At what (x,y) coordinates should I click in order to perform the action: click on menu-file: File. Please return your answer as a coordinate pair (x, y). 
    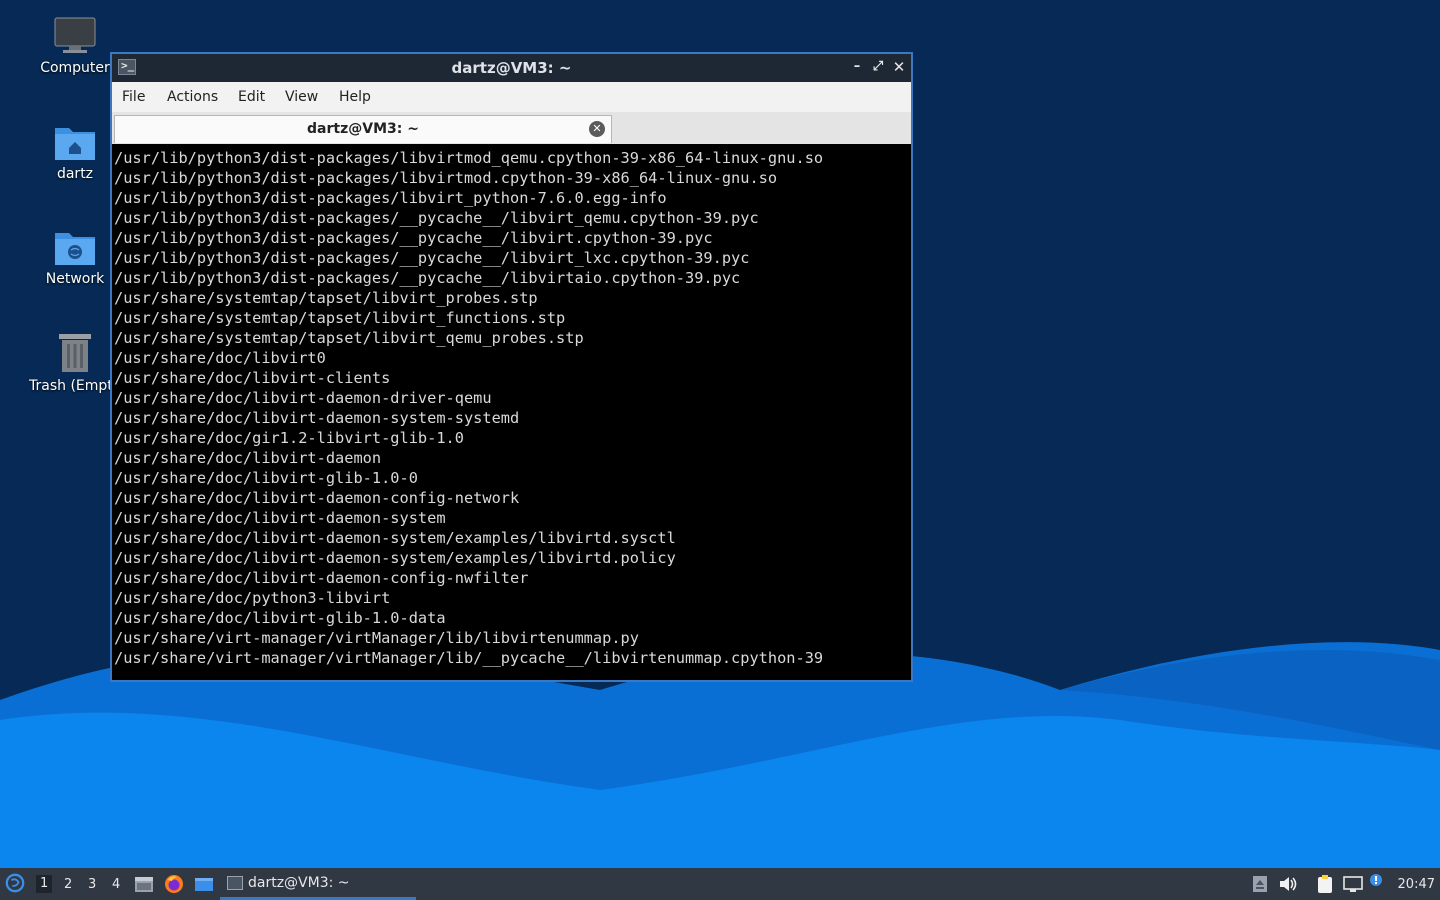
    Looking at the image, I should click on (133, 97).